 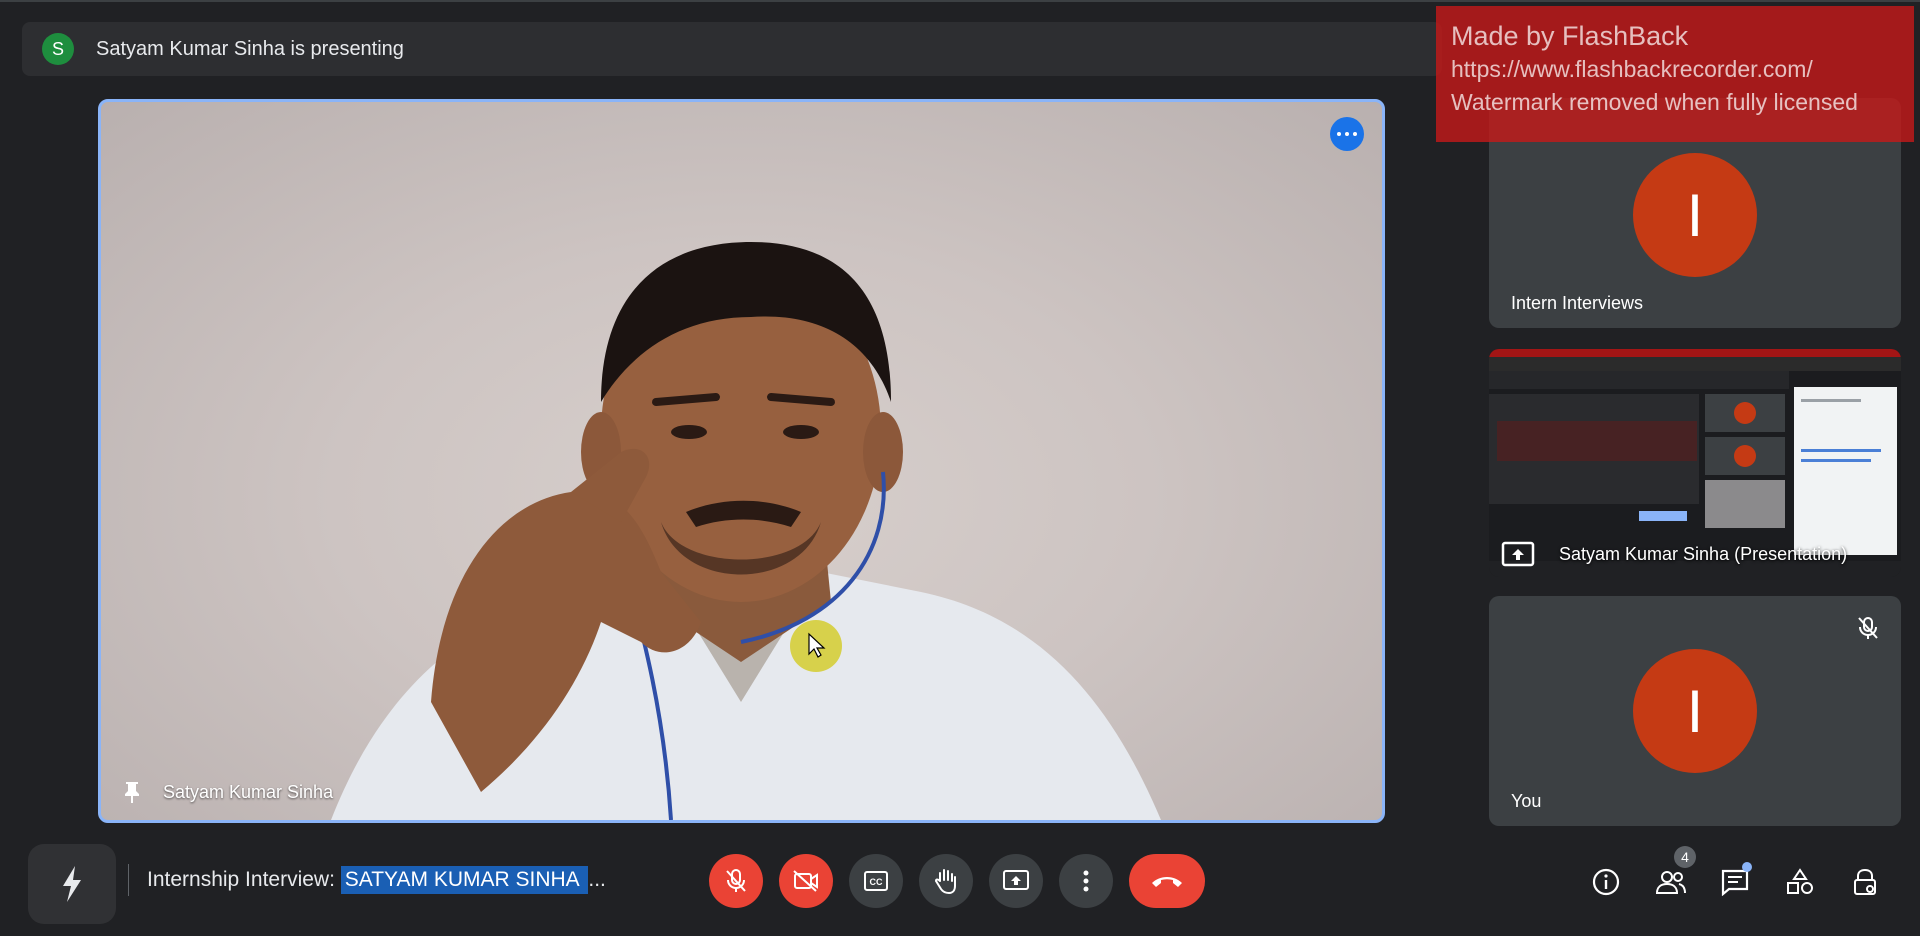 What do you see at coordinates (250, 48) in the screenshot?
I see `presenting-text: Satyam Kumar Sinha is presenting` at bounding box center [250, 48].